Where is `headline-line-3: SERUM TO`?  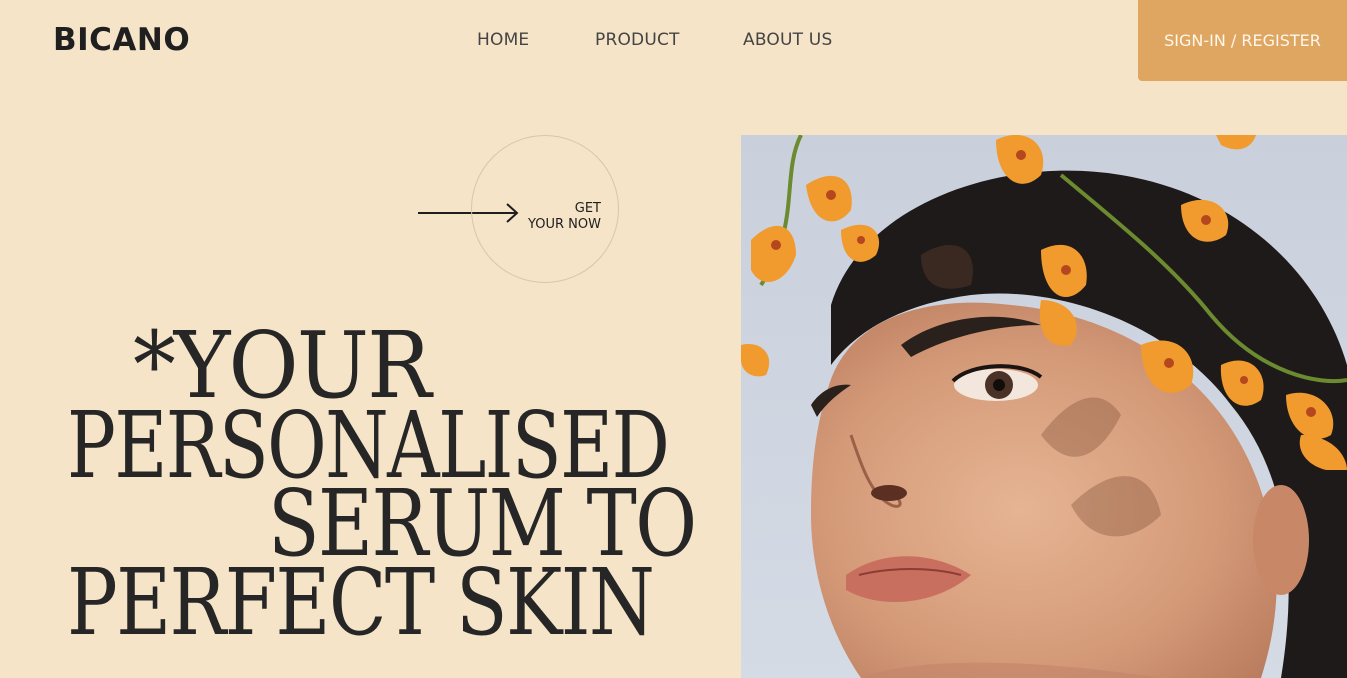 headline-line-3: SERUM TO is located at coordinates (482, 523).